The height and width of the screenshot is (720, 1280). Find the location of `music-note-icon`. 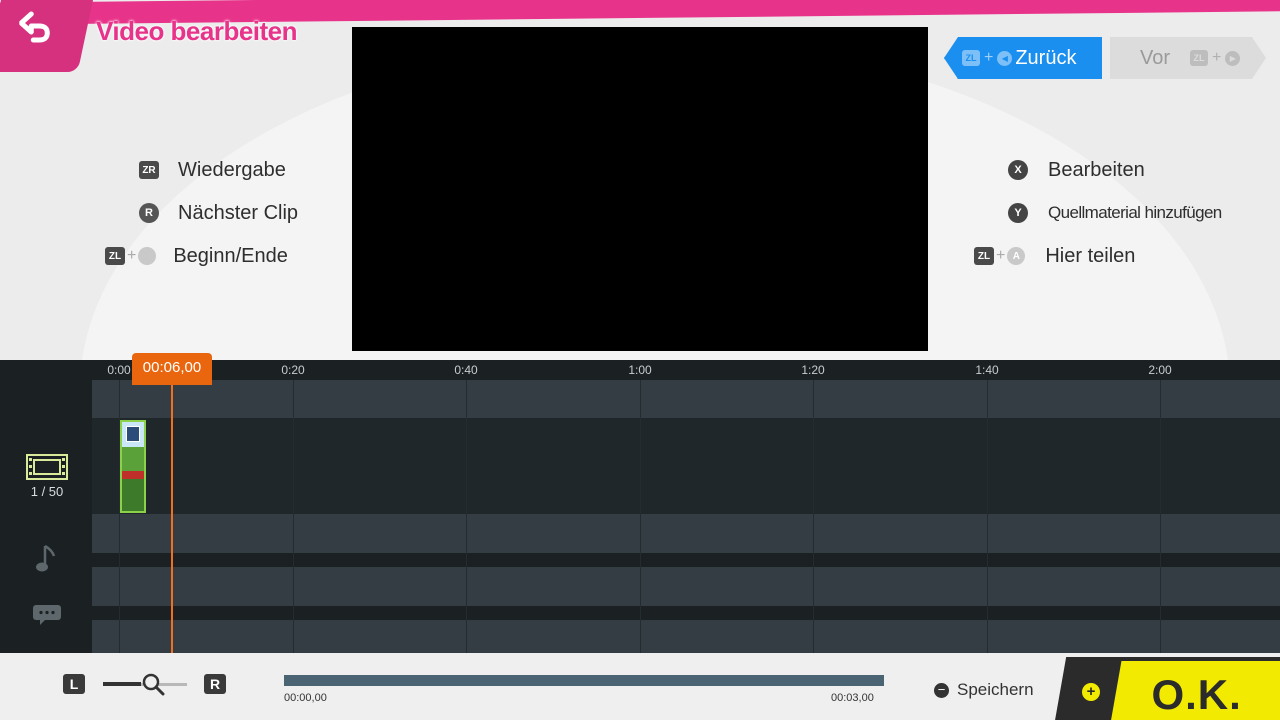

music-note-icon is located at coordinates (46, 558).